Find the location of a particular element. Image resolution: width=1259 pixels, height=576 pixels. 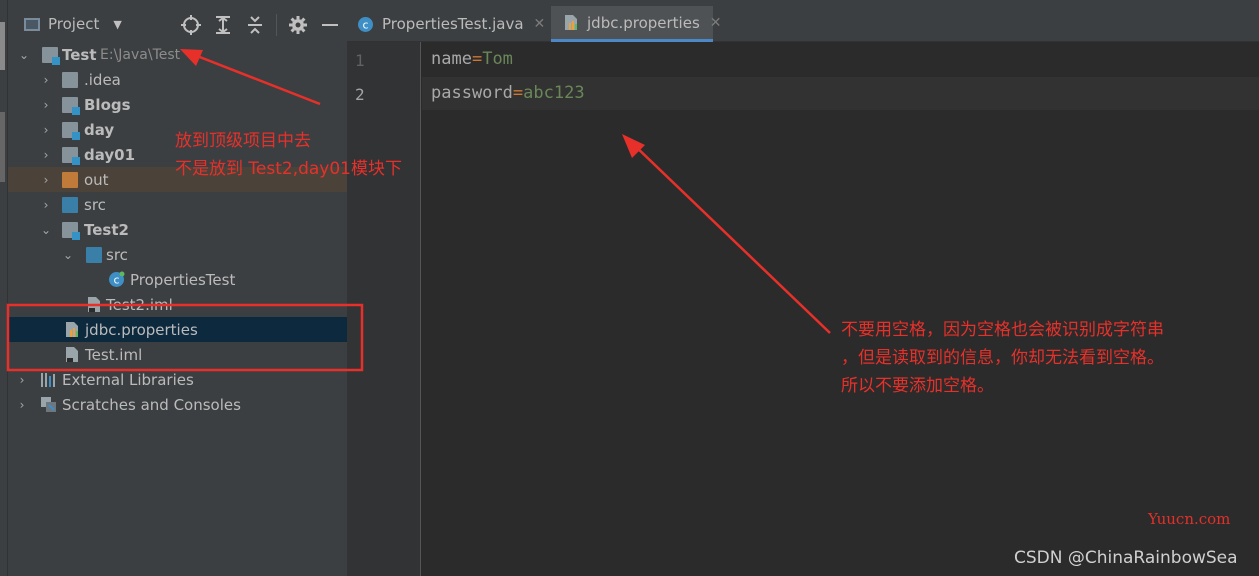

tree-label: PropertiesTest is located at coordinates (183, 279).